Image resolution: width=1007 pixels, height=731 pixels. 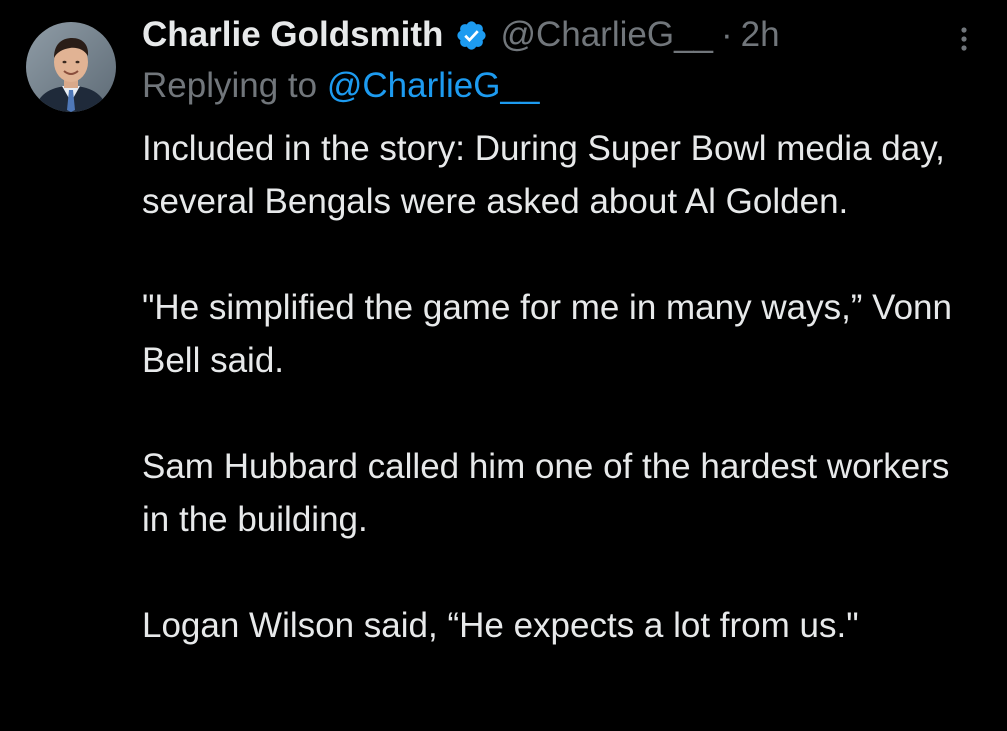 What do you see at coordinates (471, 35) in the screenshot?
I see `verified-badge-icon` at bounding box center [471, 35].